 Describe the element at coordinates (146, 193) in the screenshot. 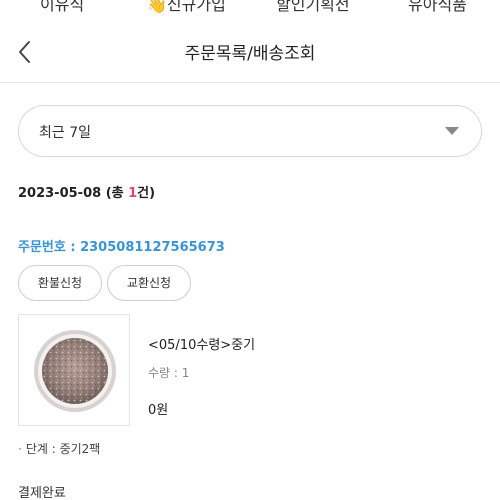

I see `order-count-suffix: 건)` at that location.